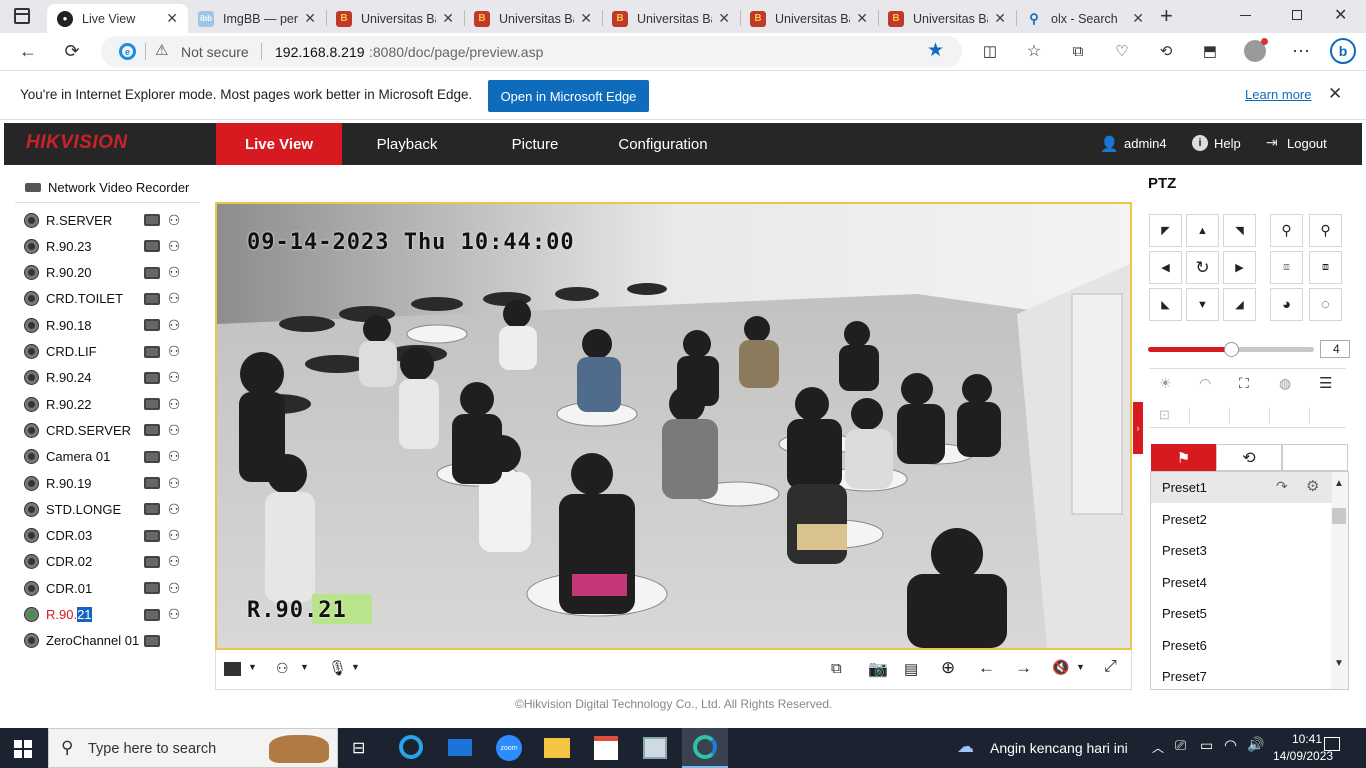  I want to click on tab-imgbb: ibb ImgBB — per ✕, so click(257, 18).